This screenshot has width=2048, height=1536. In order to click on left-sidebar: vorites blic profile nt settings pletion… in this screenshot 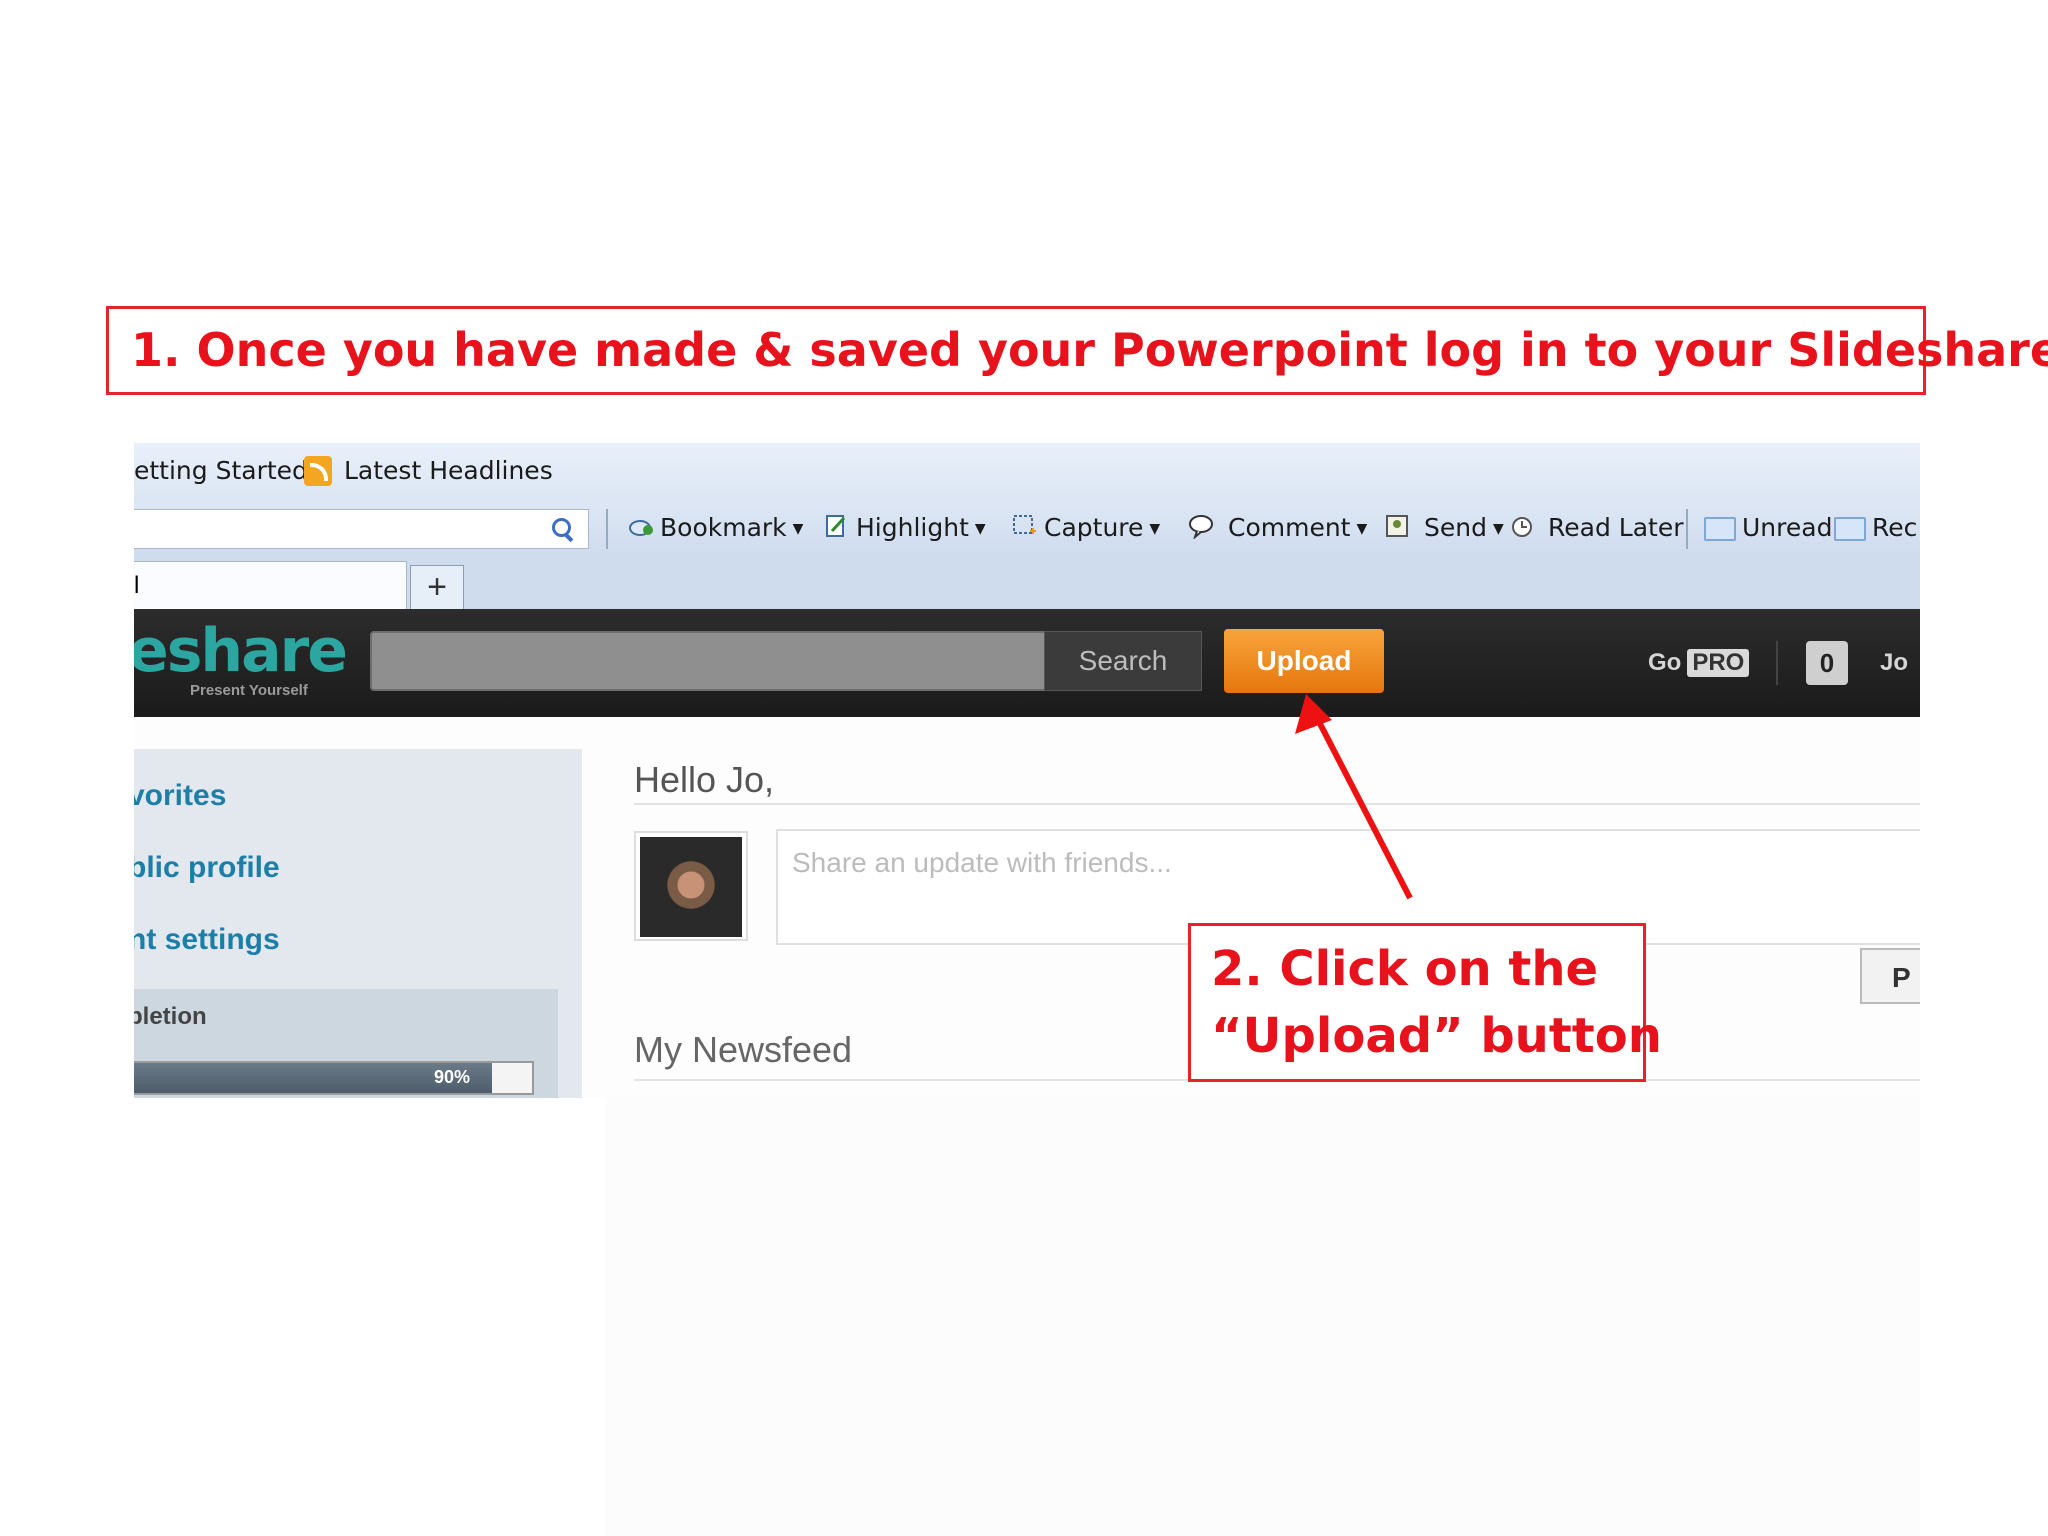, I will do `click(358, 923)`.